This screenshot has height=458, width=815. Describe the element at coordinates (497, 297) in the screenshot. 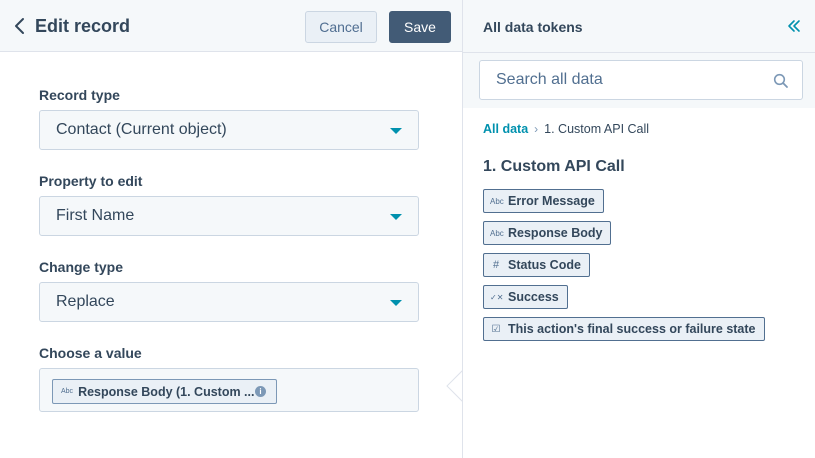

I see `boolean-type-icon: ✓✕` at that location.